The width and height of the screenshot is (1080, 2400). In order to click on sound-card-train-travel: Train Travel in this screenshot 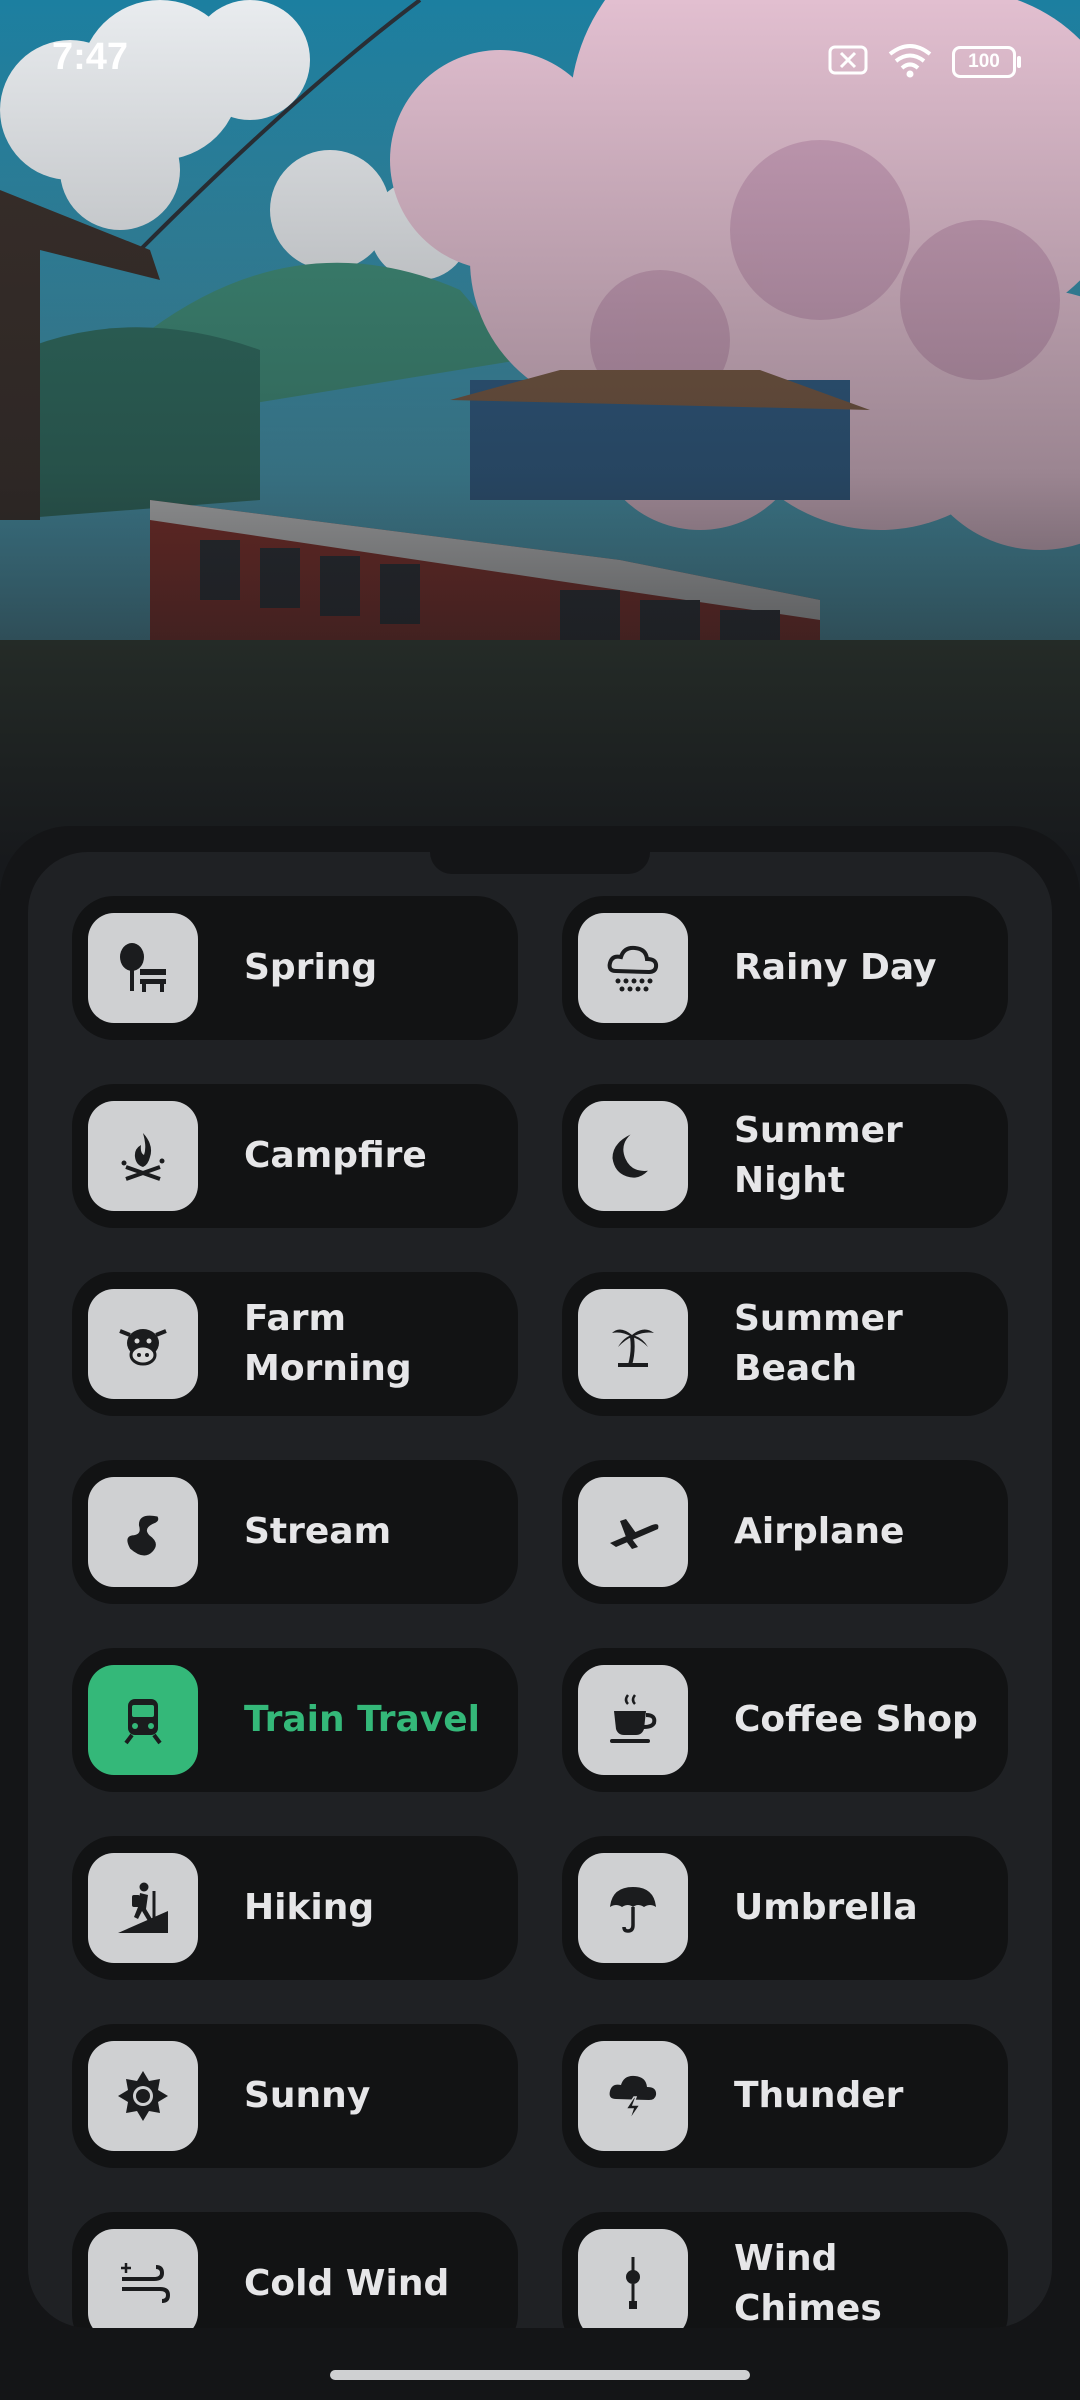, I will do `click(295, 1720)`.